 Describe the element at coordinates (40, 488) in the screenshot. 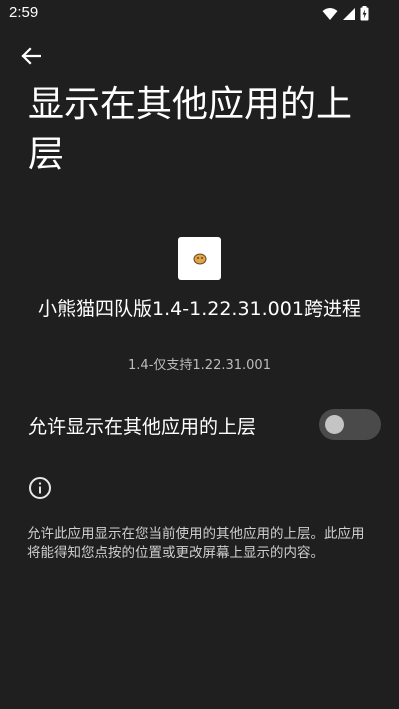

I see `info-icon` at that location.